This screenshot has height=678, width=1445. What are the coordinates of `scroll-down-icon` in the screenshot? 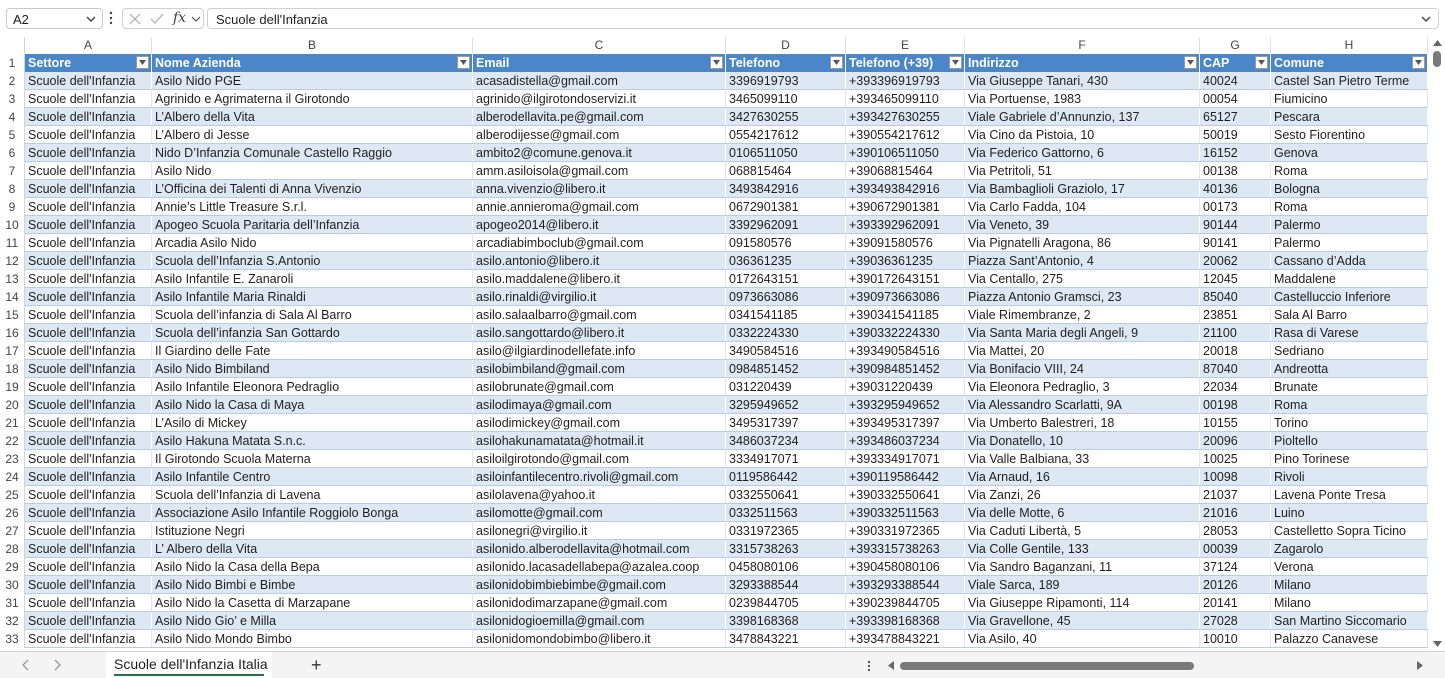 It's located at (1437, 644).